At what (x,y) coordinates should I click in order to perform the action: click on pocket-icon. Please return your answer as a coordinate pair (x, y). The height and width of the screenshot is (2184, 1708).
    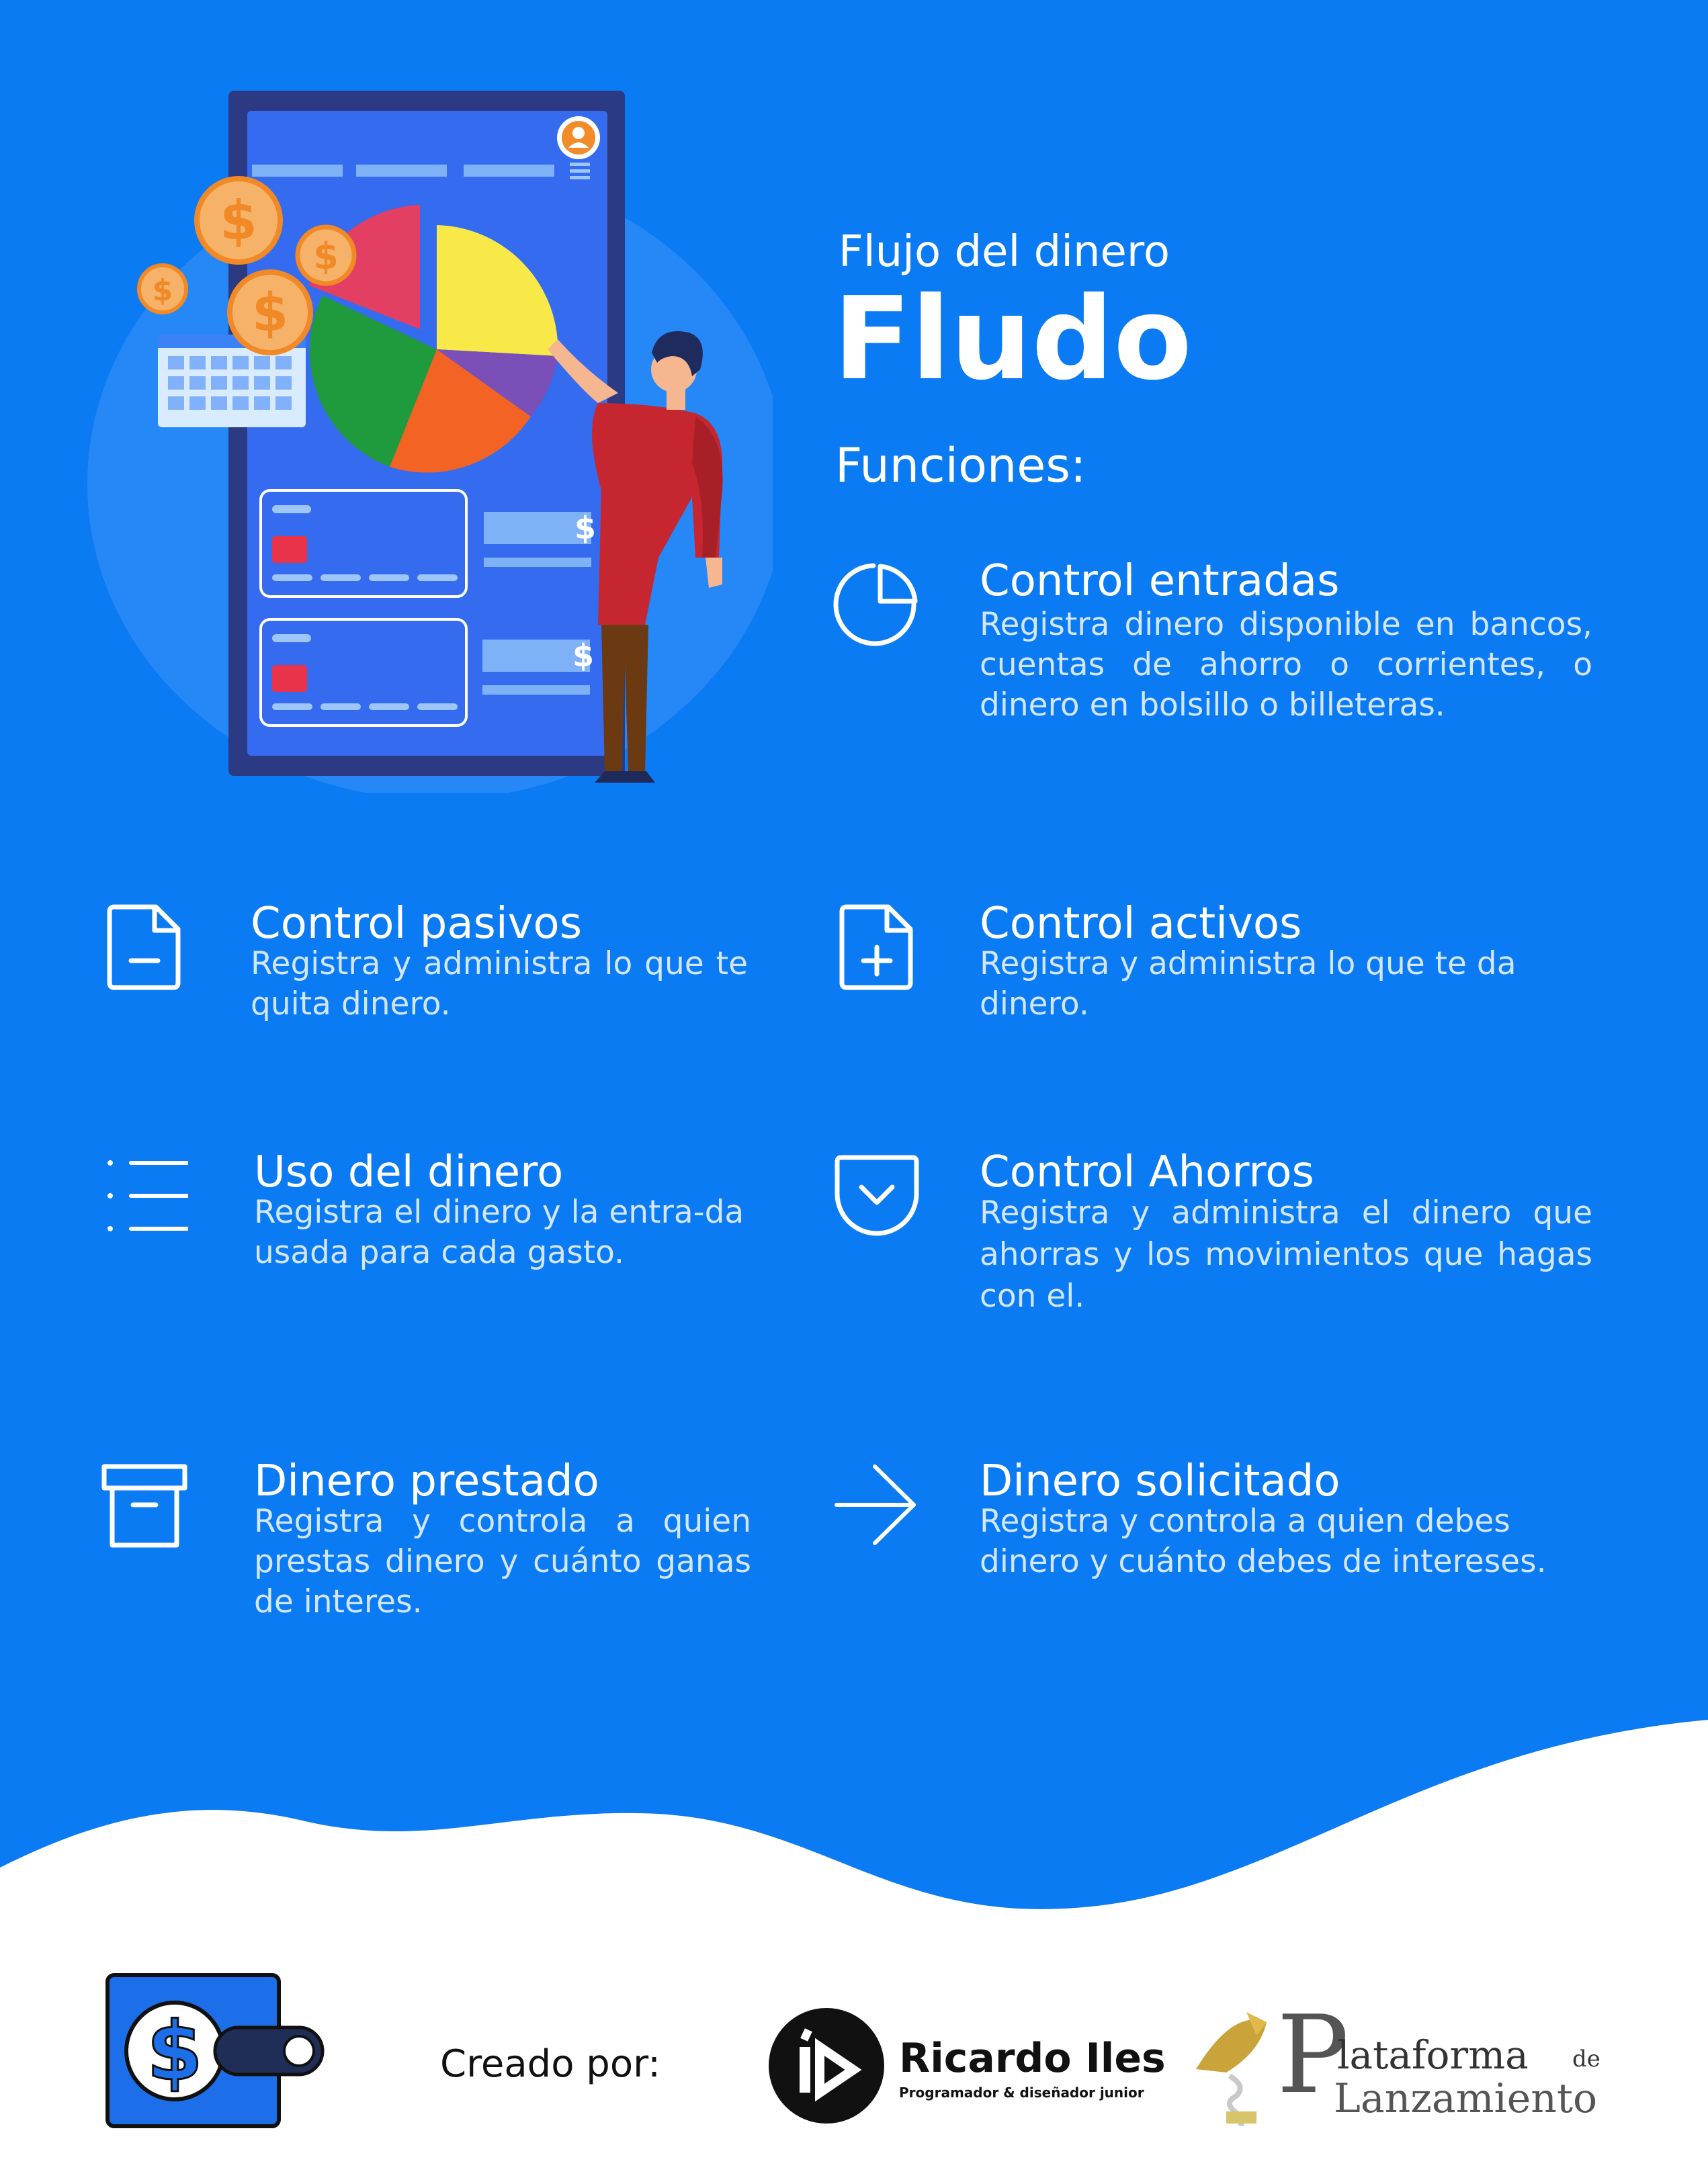
    Looking at the image, I should click on (877, 1195).